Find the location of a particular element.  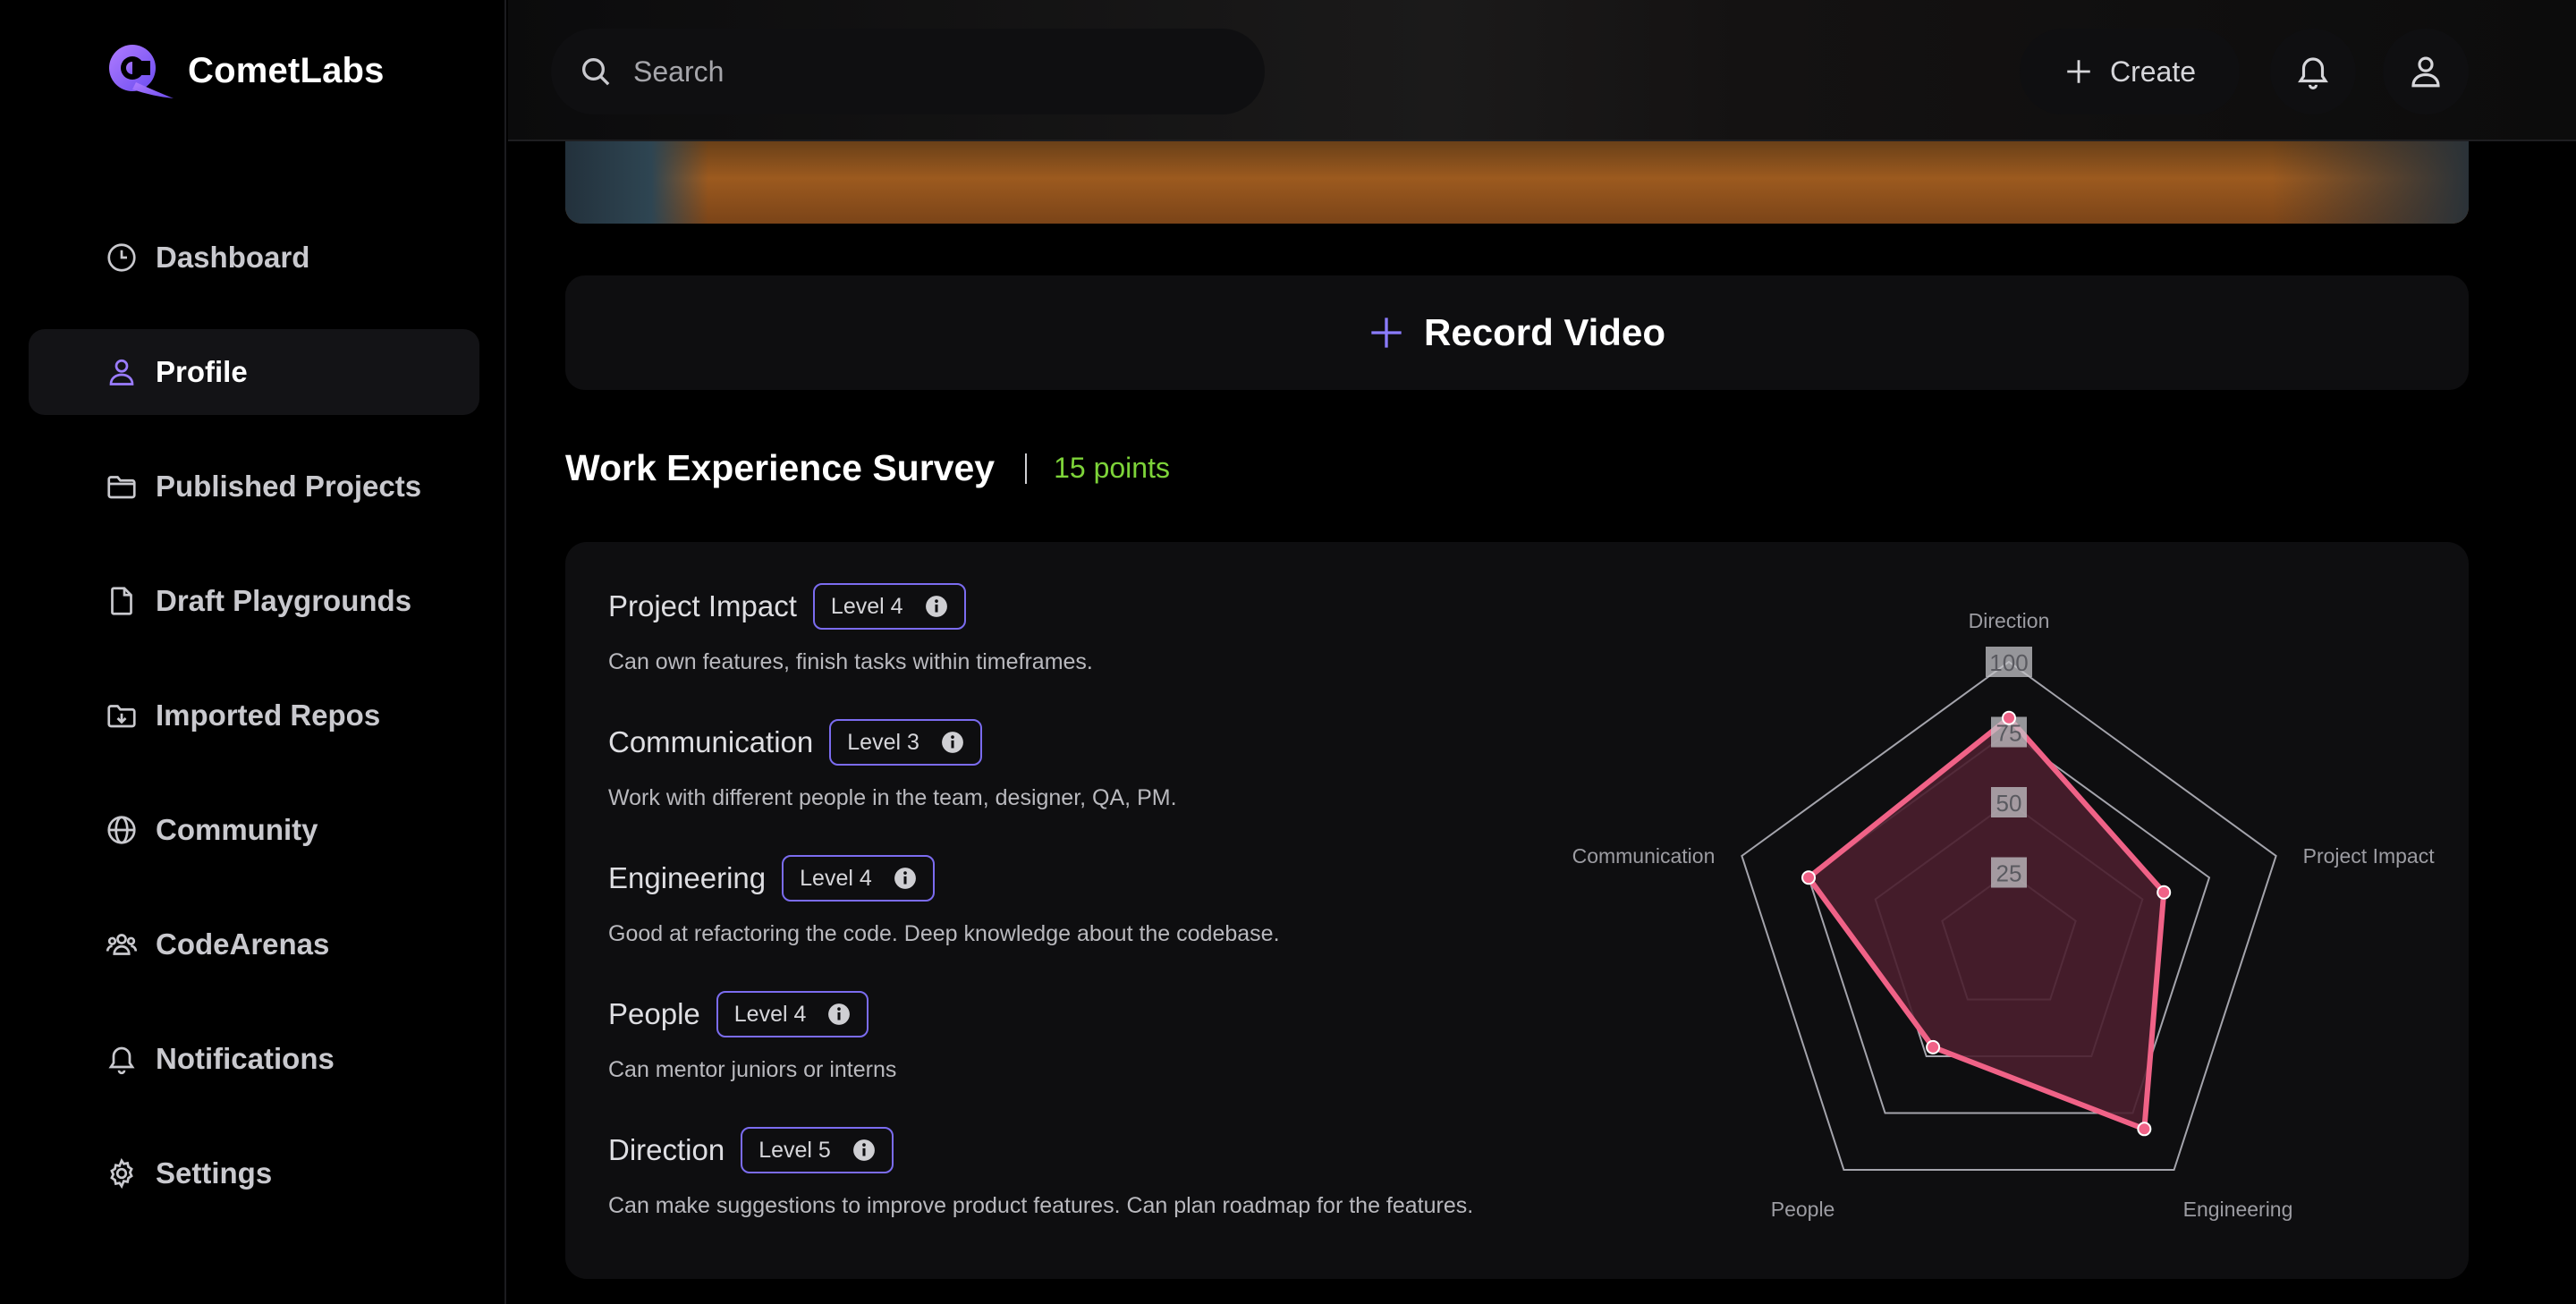

file-icon is located at coordinates (121, 601).